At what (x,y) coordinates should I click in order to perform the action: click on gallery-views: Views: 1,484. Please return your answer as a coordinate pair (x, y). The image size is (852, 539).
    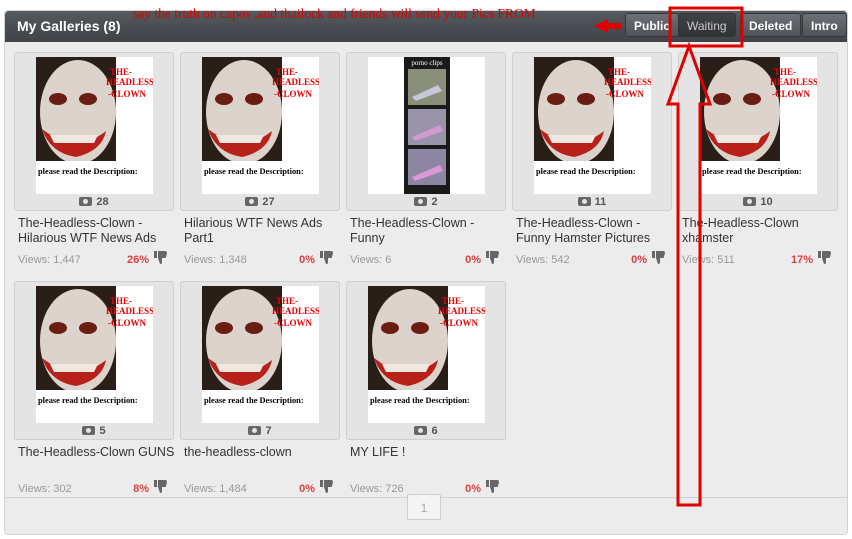
    Looking at the image, I should click on (215, 489).